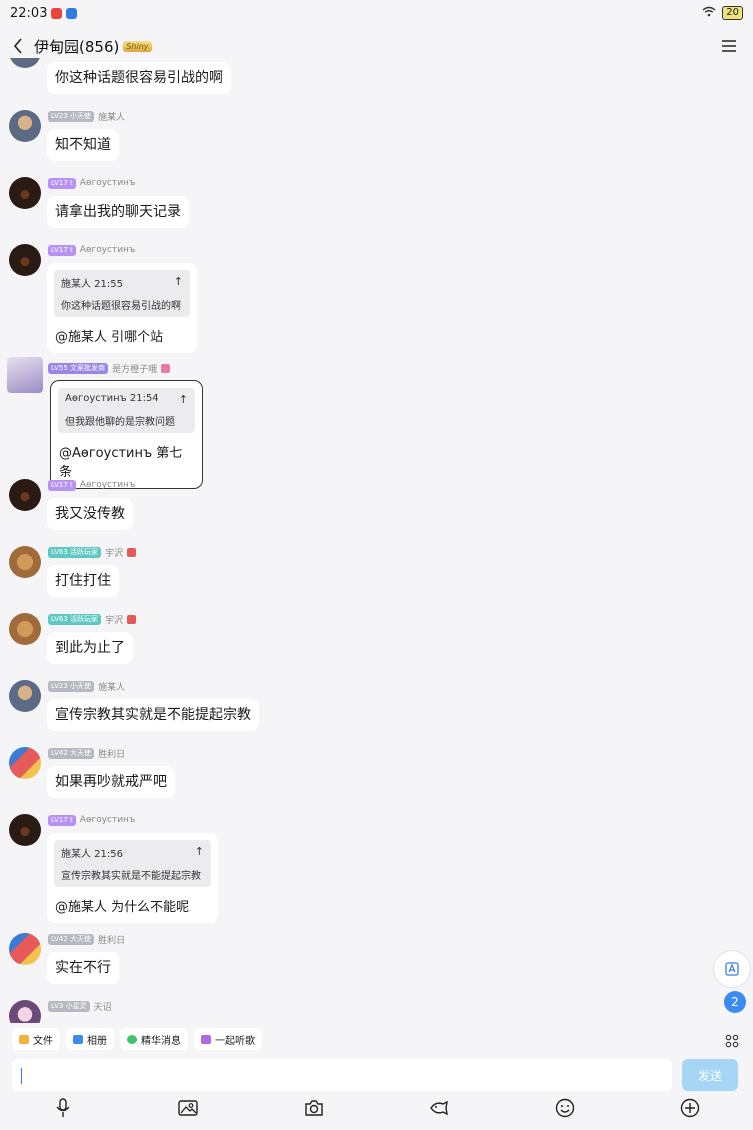 This screenshot has height=1130, width=753. What do you see at coordinates (118, 212) in the screenshot?
I see `message-bubble: 请拿出我的聊天记录` at bounding box center [118, 212].